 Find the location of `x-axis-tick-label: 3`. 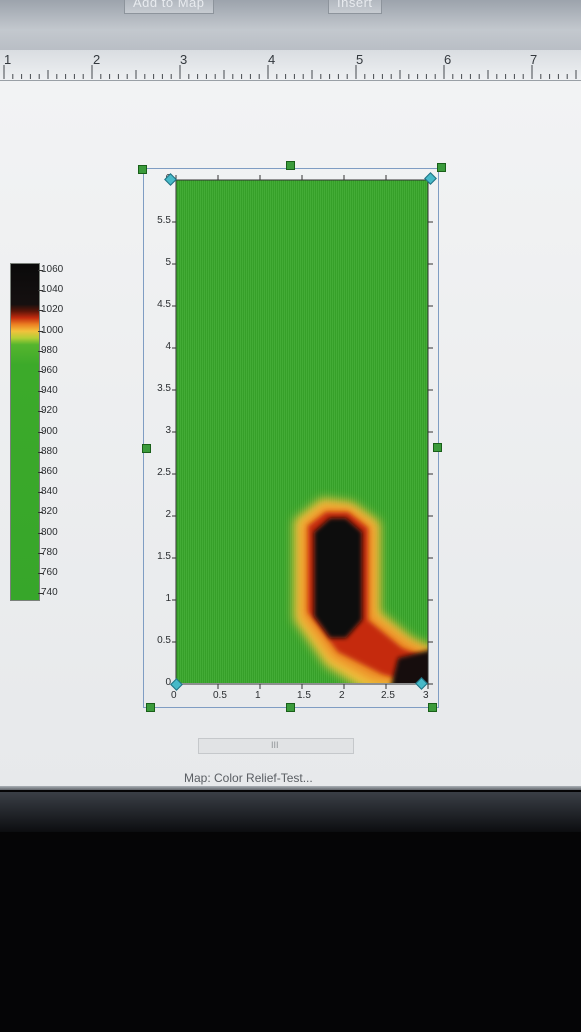

x-axis-tick-label: 3 is located at coordinates (426, 695).